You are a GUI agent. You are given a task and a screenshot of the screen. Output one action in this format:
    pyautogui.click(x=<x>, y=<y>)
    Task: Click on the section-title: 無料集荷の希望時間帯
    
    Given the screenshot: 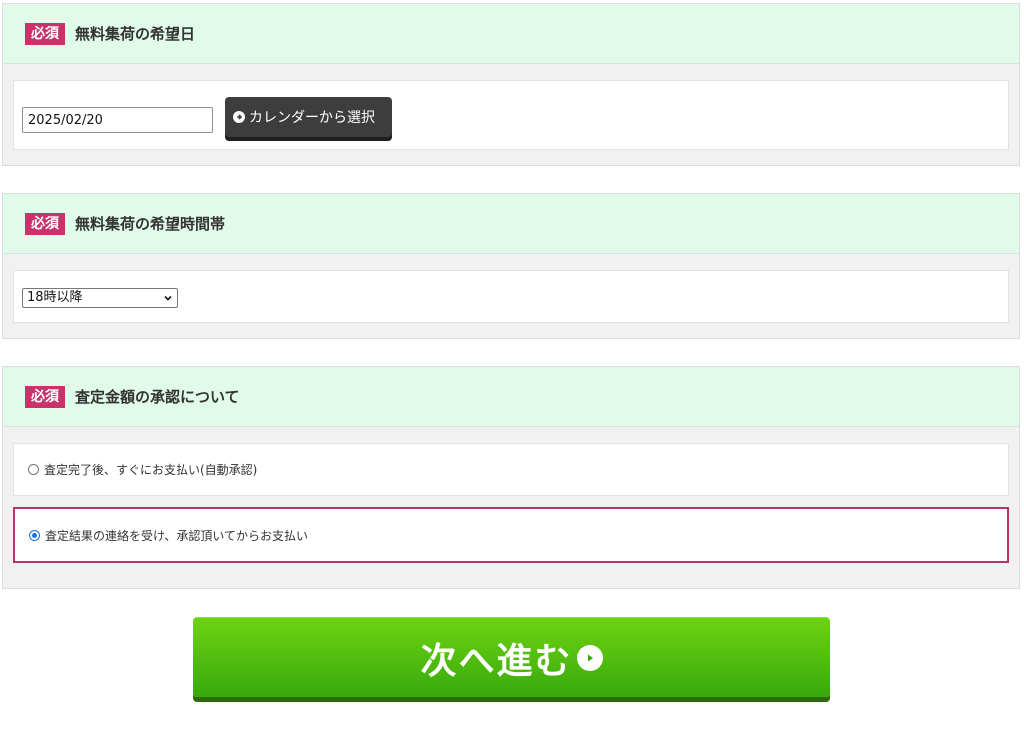 What is the action you would take?
    pyautogui.click(x=150, y=224)
    